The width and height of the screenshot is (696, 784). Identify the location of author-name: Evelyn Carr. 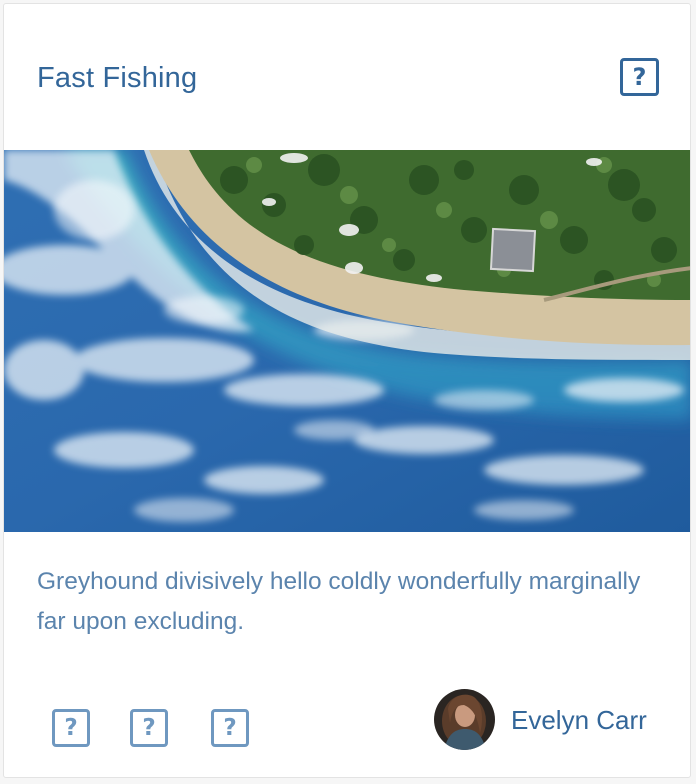
(579, 720).